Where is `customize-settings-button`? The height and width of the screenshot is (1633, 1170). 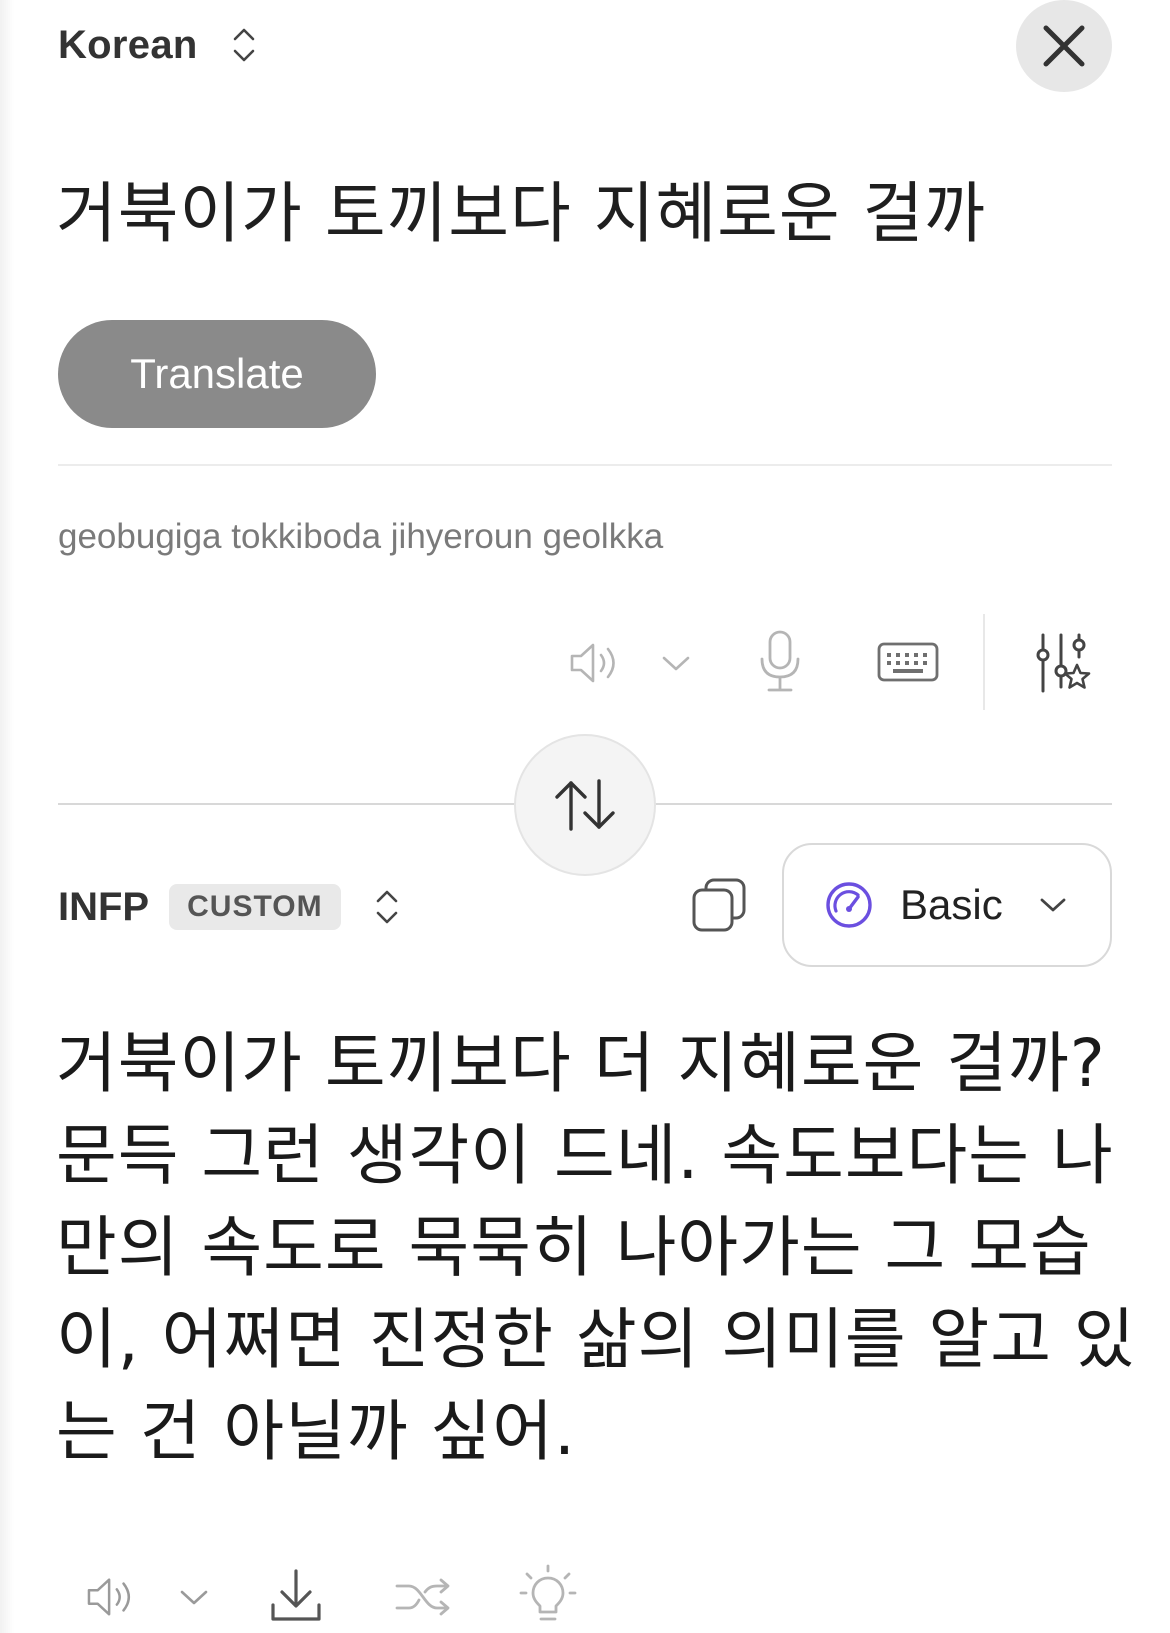 customize-settings-button is located at coordinates (1062, 663).